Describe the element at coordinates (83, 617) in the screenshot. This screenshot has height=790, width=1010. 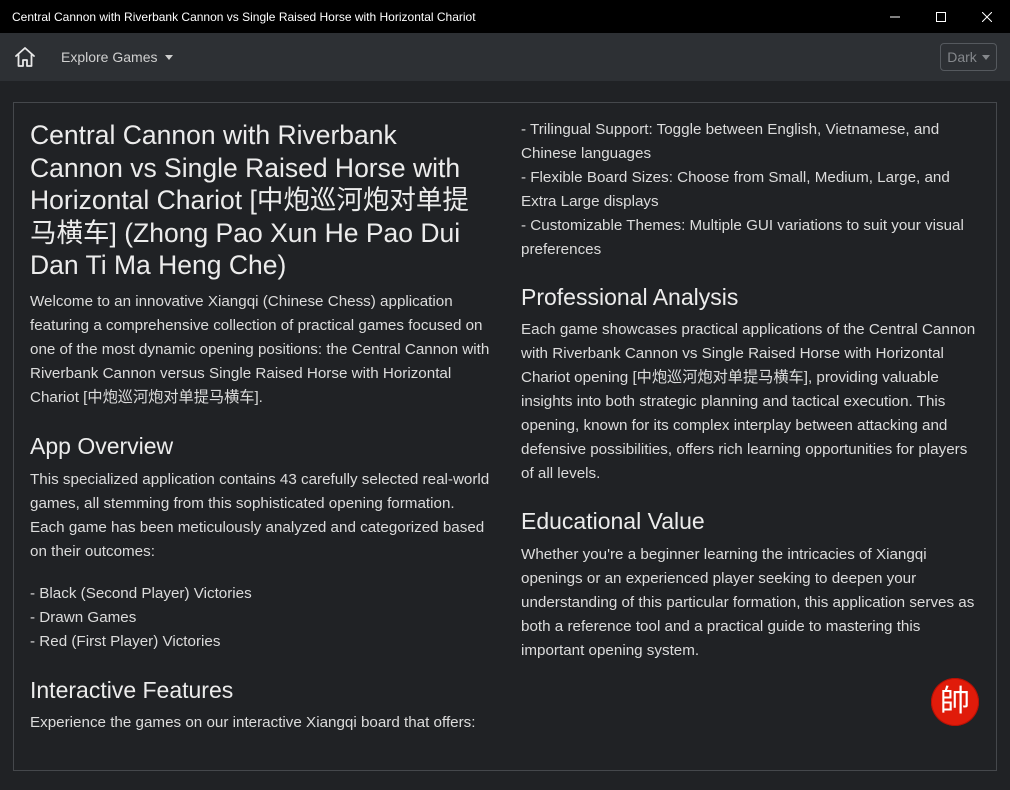
I see `list-item: - Drawn Games` at that location.